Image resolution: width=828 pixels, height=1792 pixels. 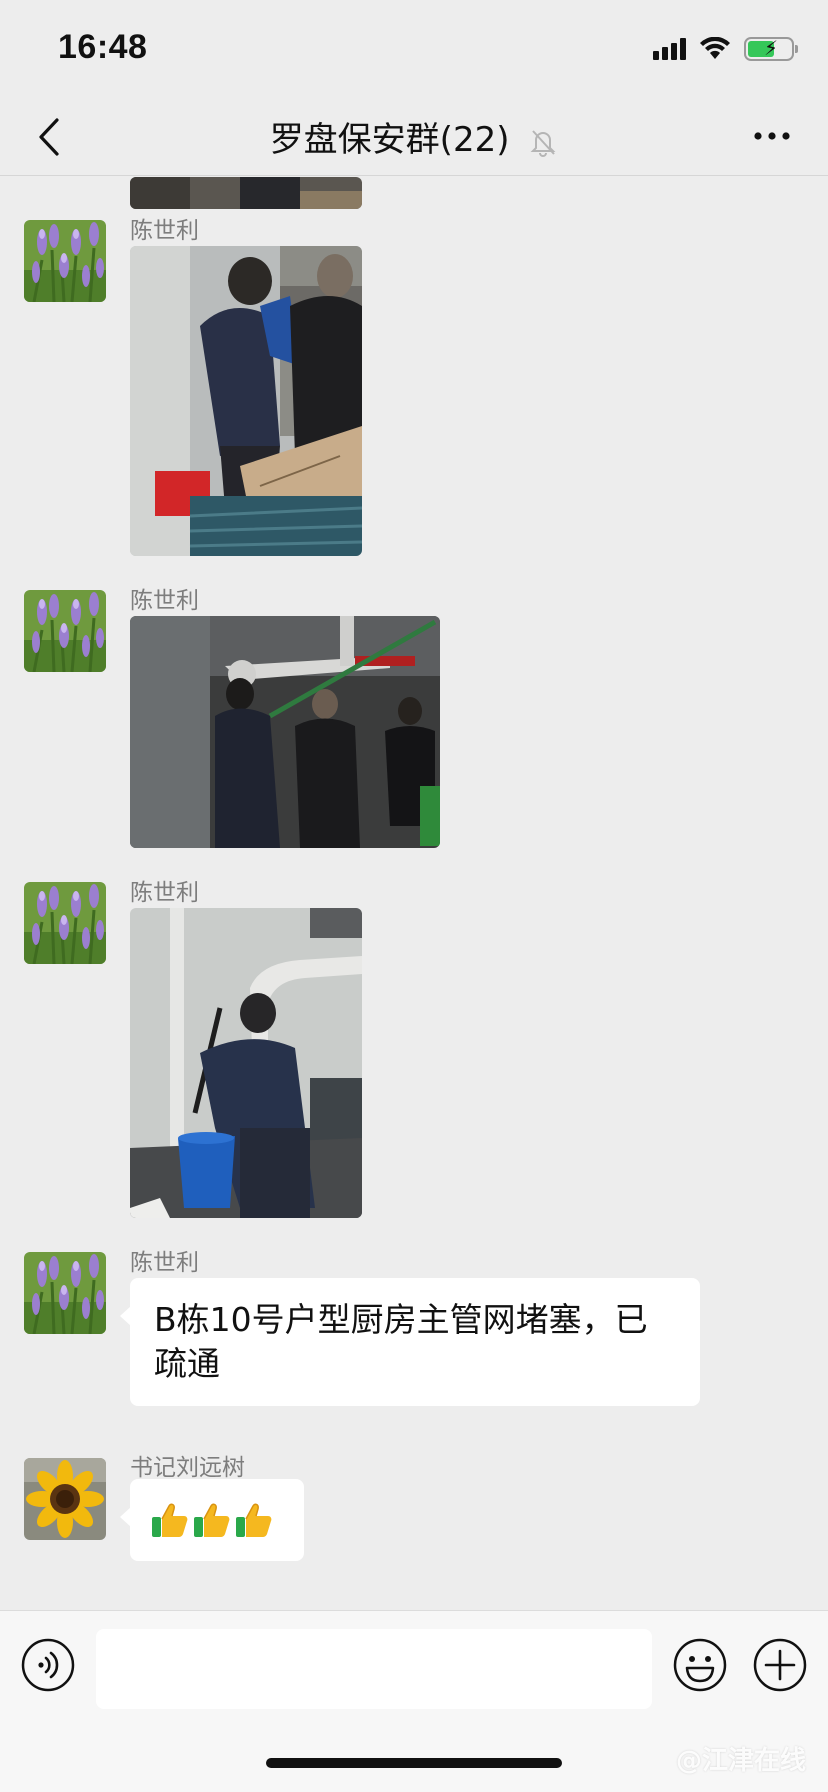 I want to click on chat-header: 罗盘保安群(22), so click(x=414, y=136).